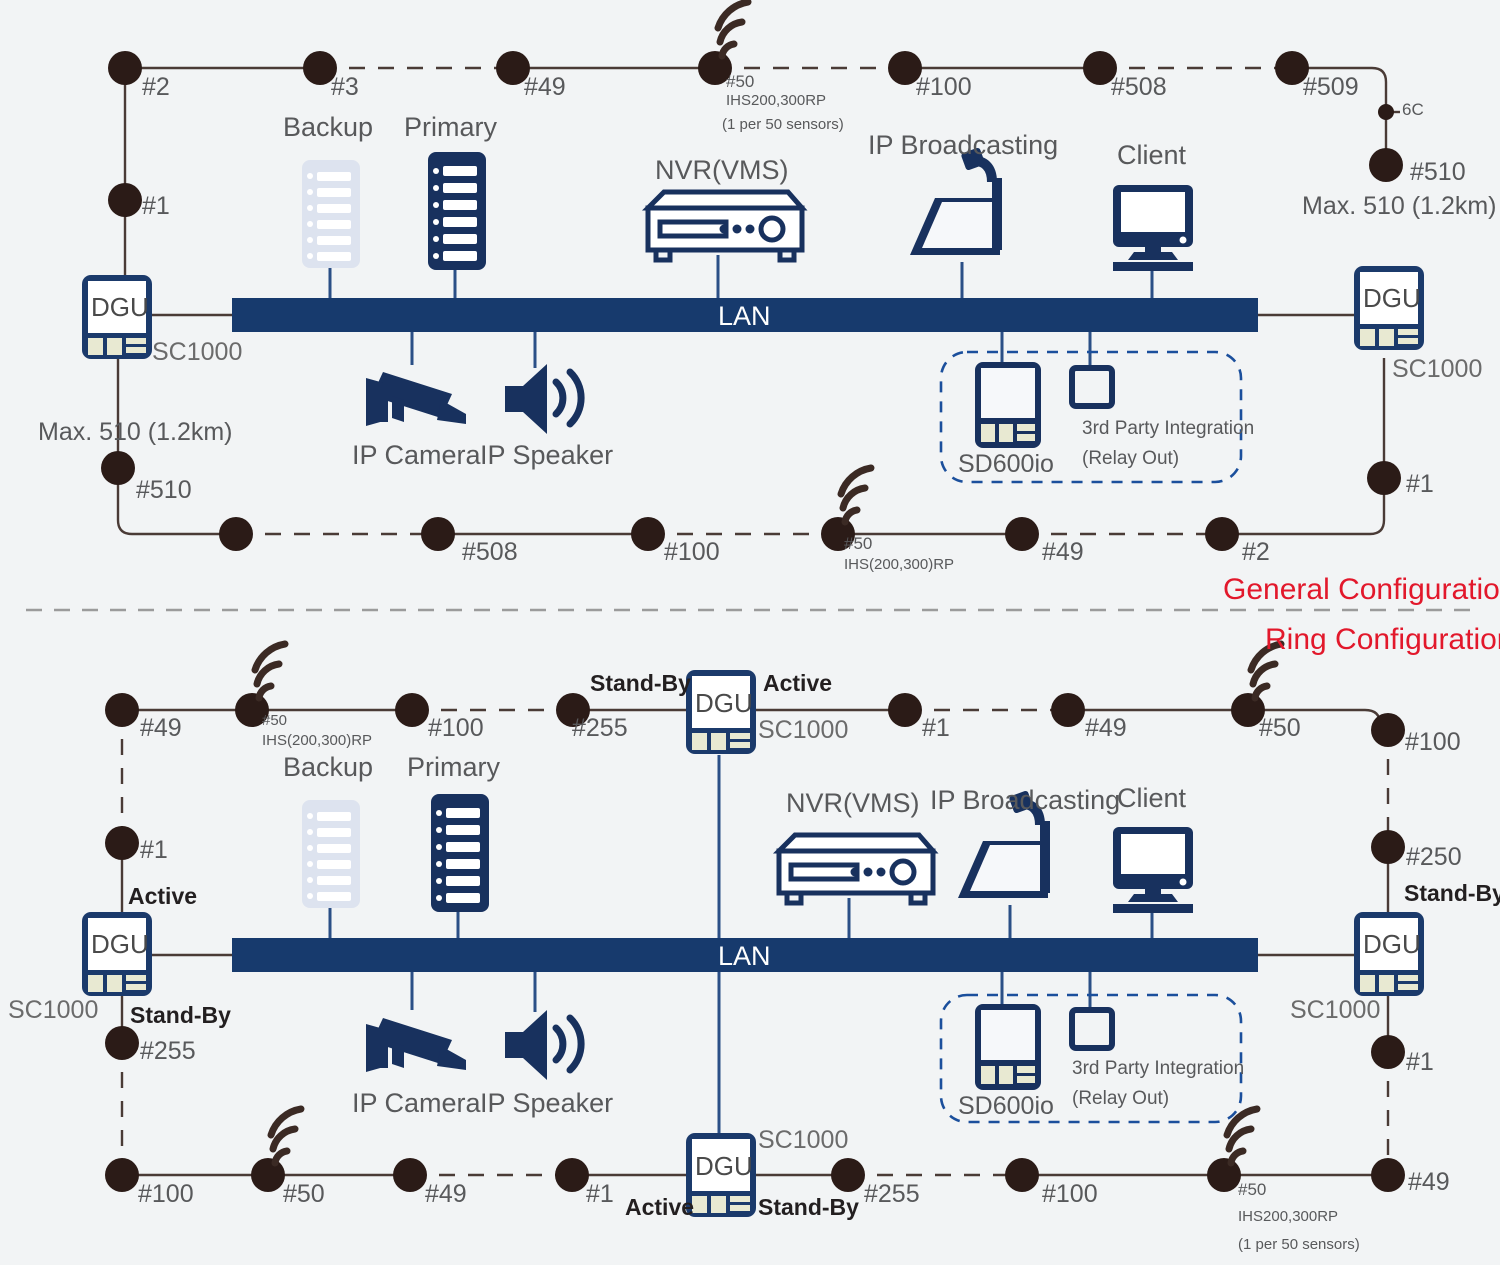 The width and height of the screenshot is (1500, 1265). I want to click on nvr-label-ring: NVR(VMS), so click(853, 803).